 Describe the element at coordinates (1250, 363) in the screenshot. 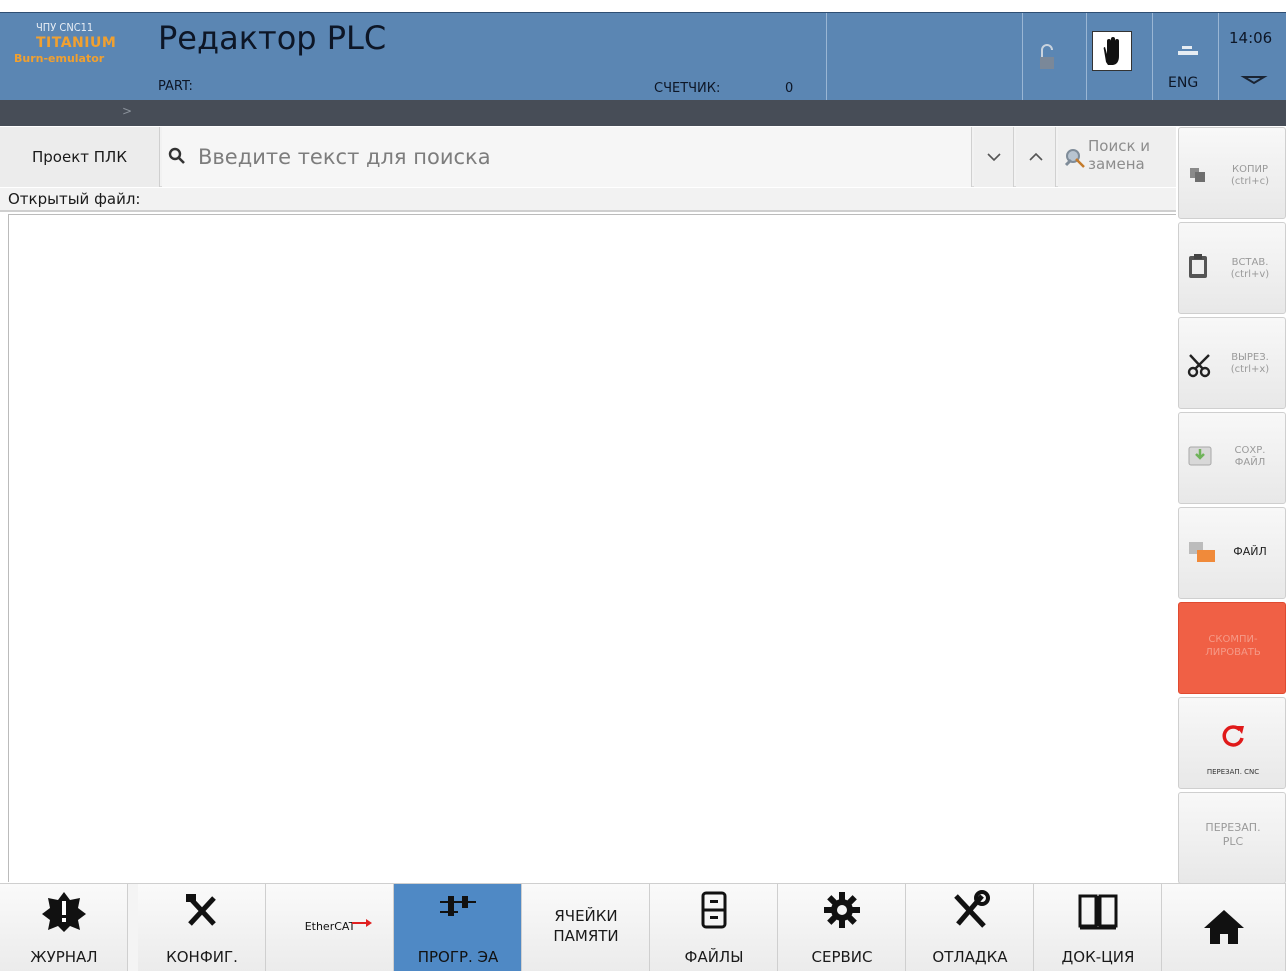

I see `cut-label: ВЫРЕЗ. (ctrl+x)` at that location.